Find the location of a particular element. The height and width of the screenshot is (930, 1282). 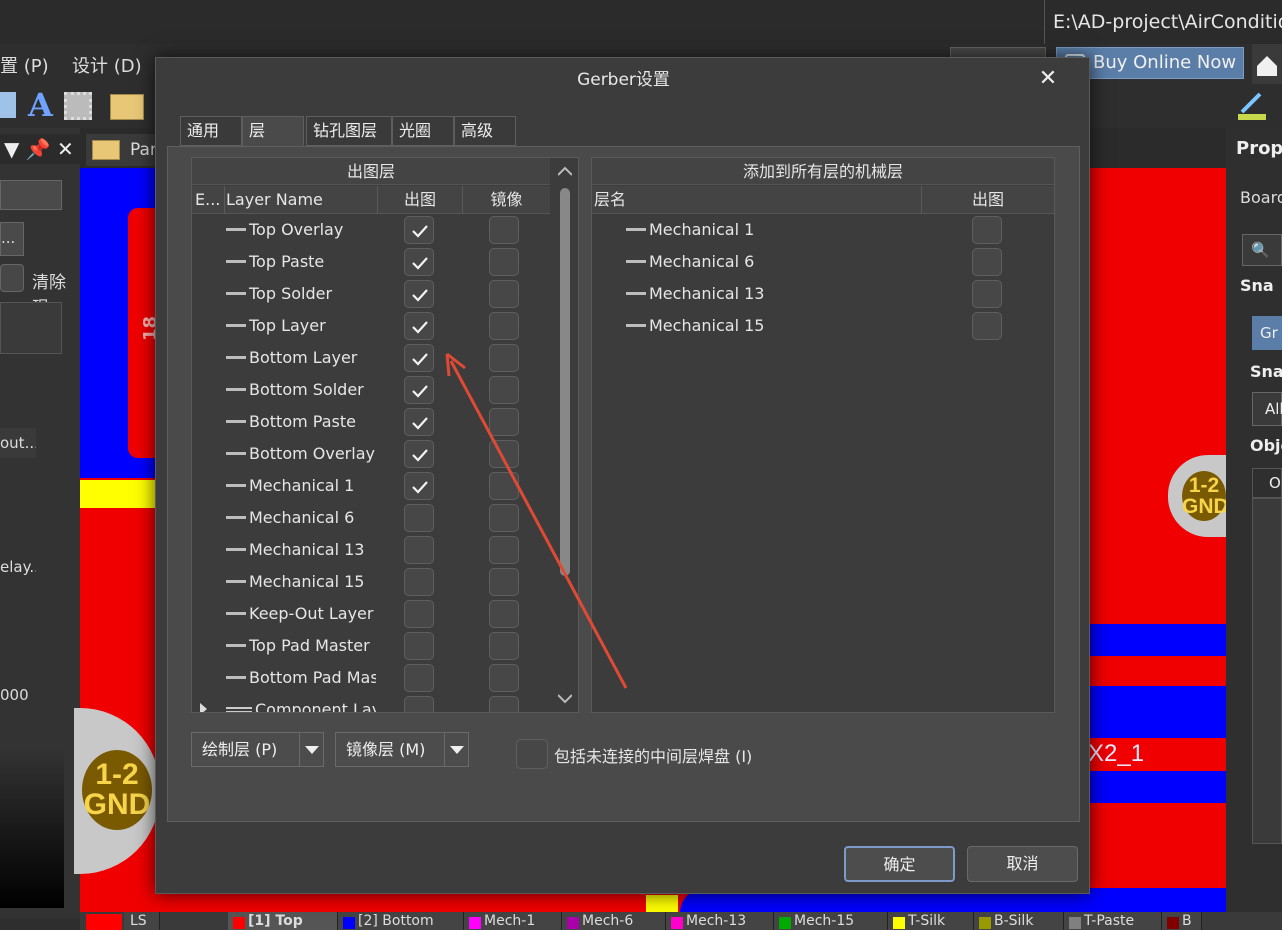

panel-combo is located at coordinates (31, 195).